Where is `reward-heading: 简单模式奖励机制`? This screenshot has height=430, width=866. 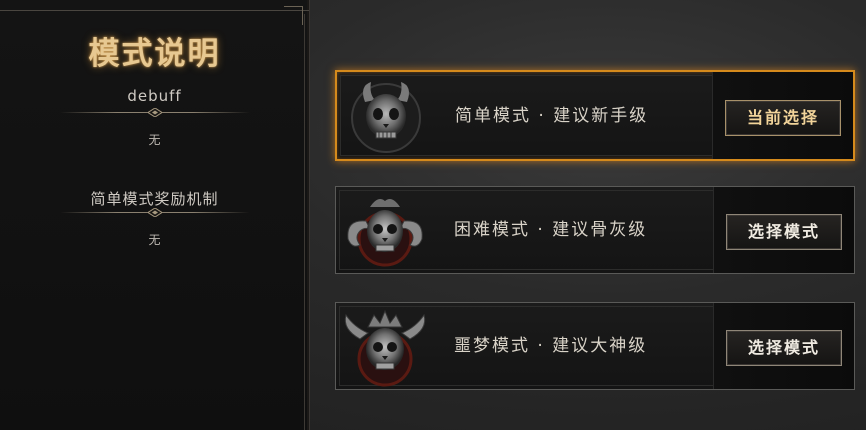 reward-heading: 简单模式奖励机制 is located at coordinates (154, 199).